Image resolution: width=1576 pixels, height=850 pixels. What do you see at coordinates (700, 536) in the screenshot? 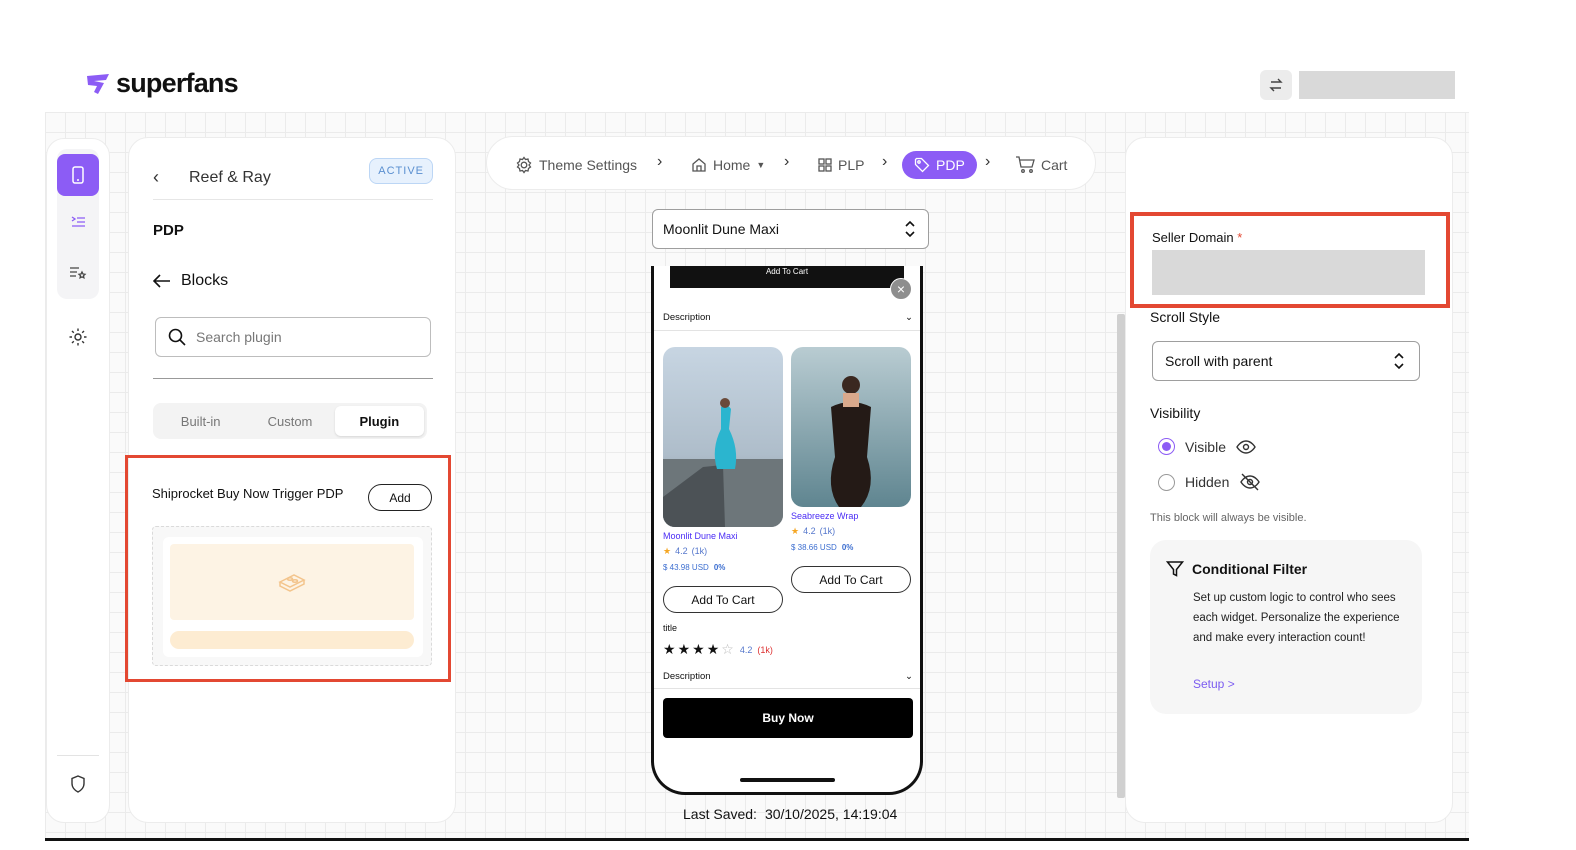
I see `product-name-1: Moonlit Dune Maxi` at bounding box center [700, 536].